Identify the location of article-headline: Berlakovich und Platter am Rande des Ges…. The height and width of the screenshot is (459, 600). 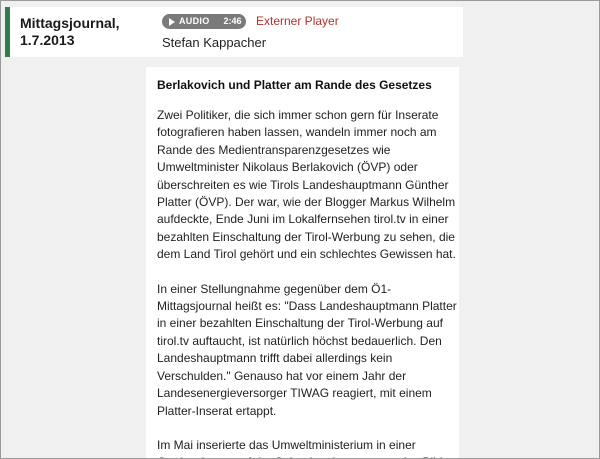
(294, 85).